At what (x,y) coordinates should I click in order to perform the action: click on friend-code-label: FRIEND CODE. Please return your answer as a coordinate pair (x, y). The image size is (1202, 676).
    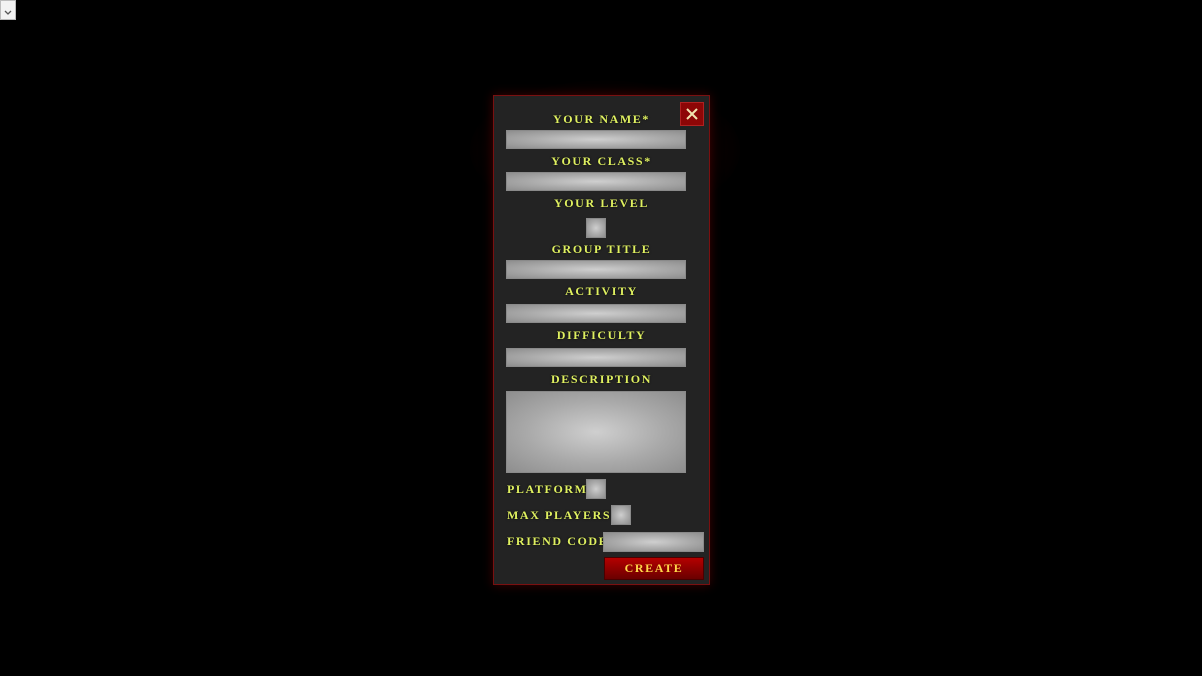
    Looking at the image, I should click on (558, 541).